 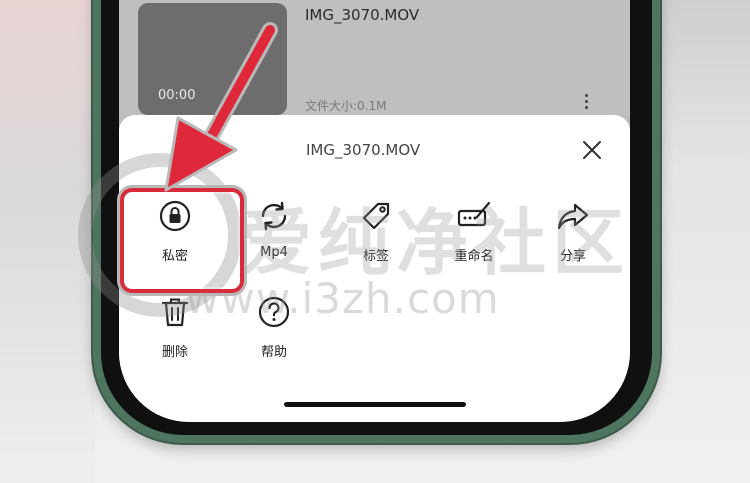 What do you see at coordinates (376, 216) in the screenshot?
I see `tag-icon` at bounding box center [376, 216].